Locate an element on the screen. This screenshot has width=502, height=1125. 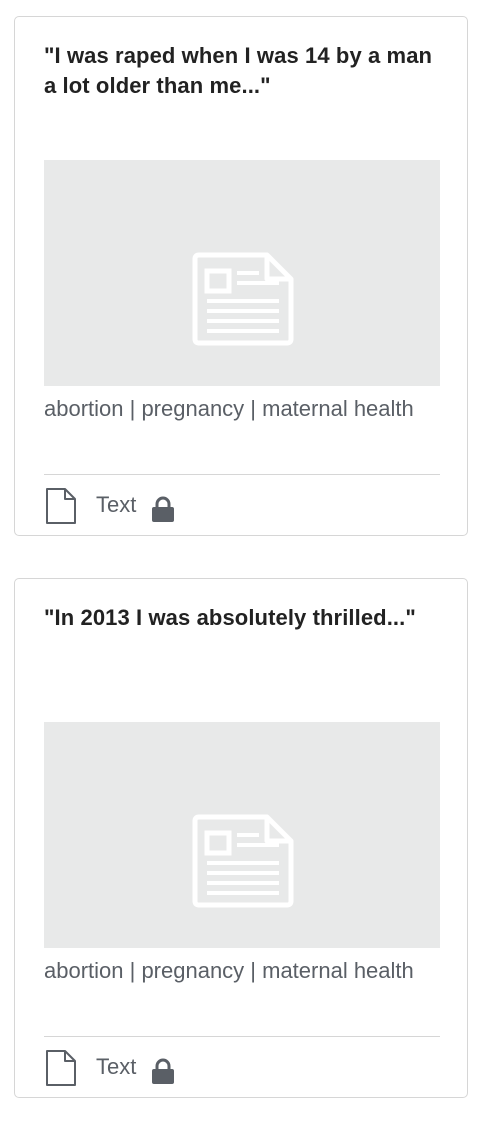
card-title: "In 2013 I was absolutely thrilled..." is located at coordinates (242, 618).